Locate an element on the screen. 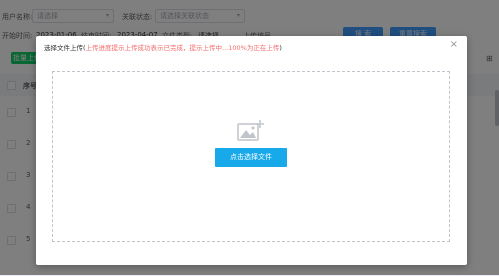 This screenshot has width=499, height=276. dialog-title-suffix: ) is located at coordinates (280, 48).